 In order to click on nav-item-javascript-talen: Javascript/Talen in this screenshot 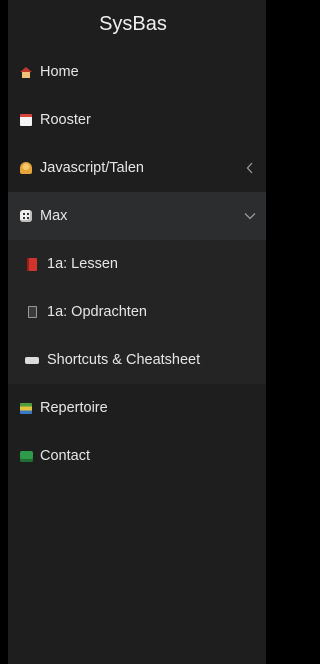, I will do `click(137, 168)`.